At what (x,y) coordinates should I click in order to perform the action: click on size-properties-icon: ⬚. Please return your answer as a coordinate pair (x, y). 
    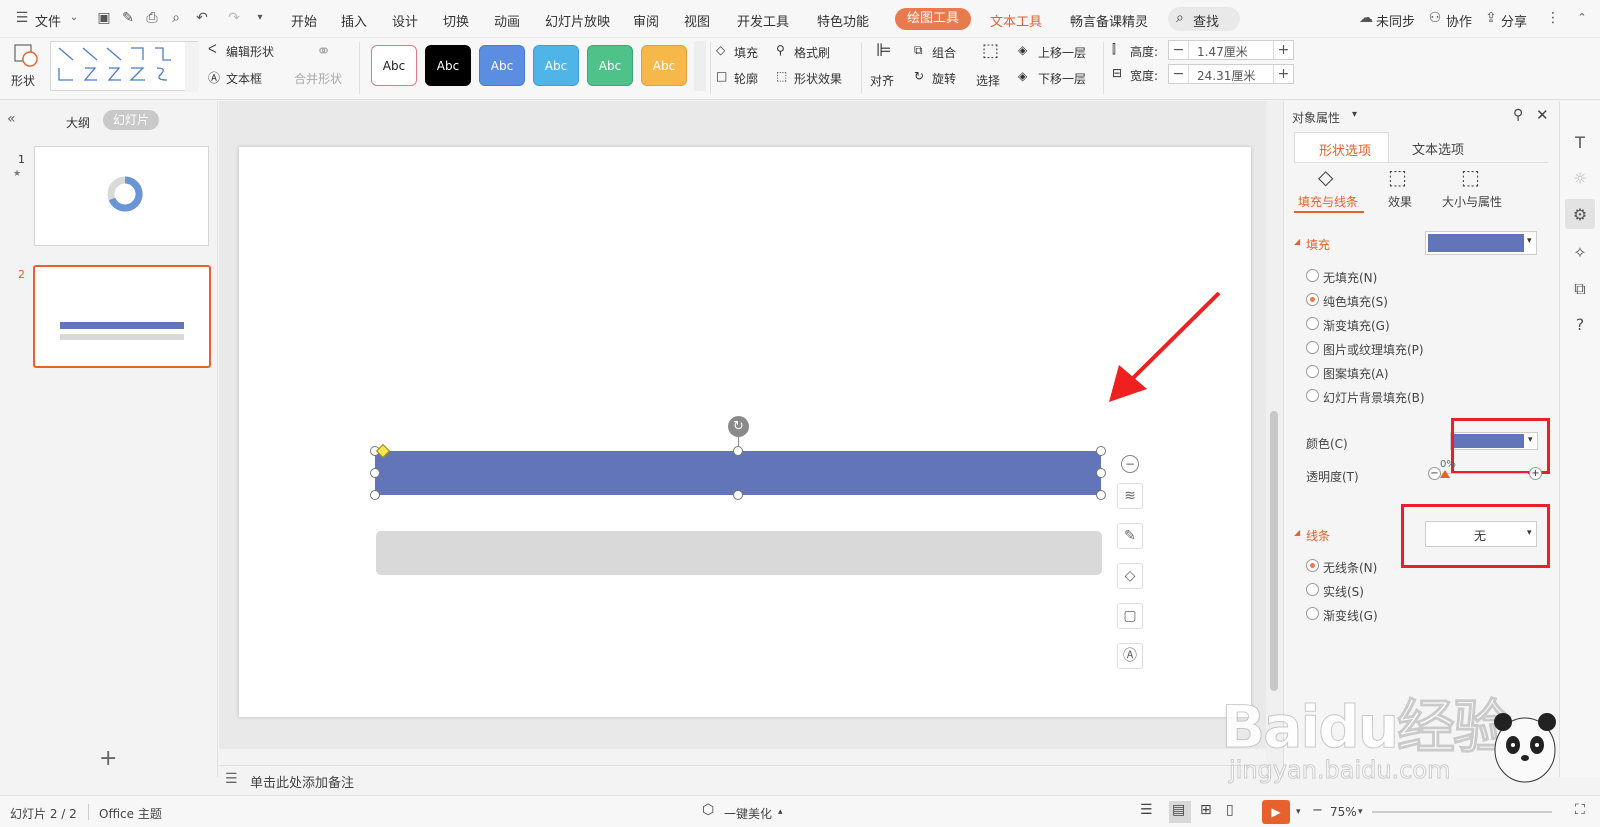
    Looking at the image, I should click on (1470, 177).